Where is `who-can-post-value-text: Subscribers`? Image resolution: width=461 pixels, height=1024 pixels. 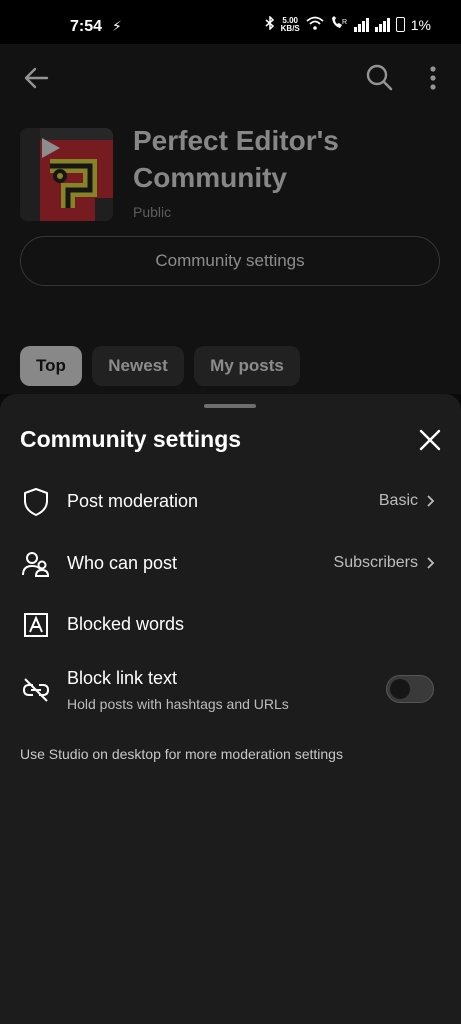
who-can-post-value-text: Subscribers is located at coordinates (375, 562).